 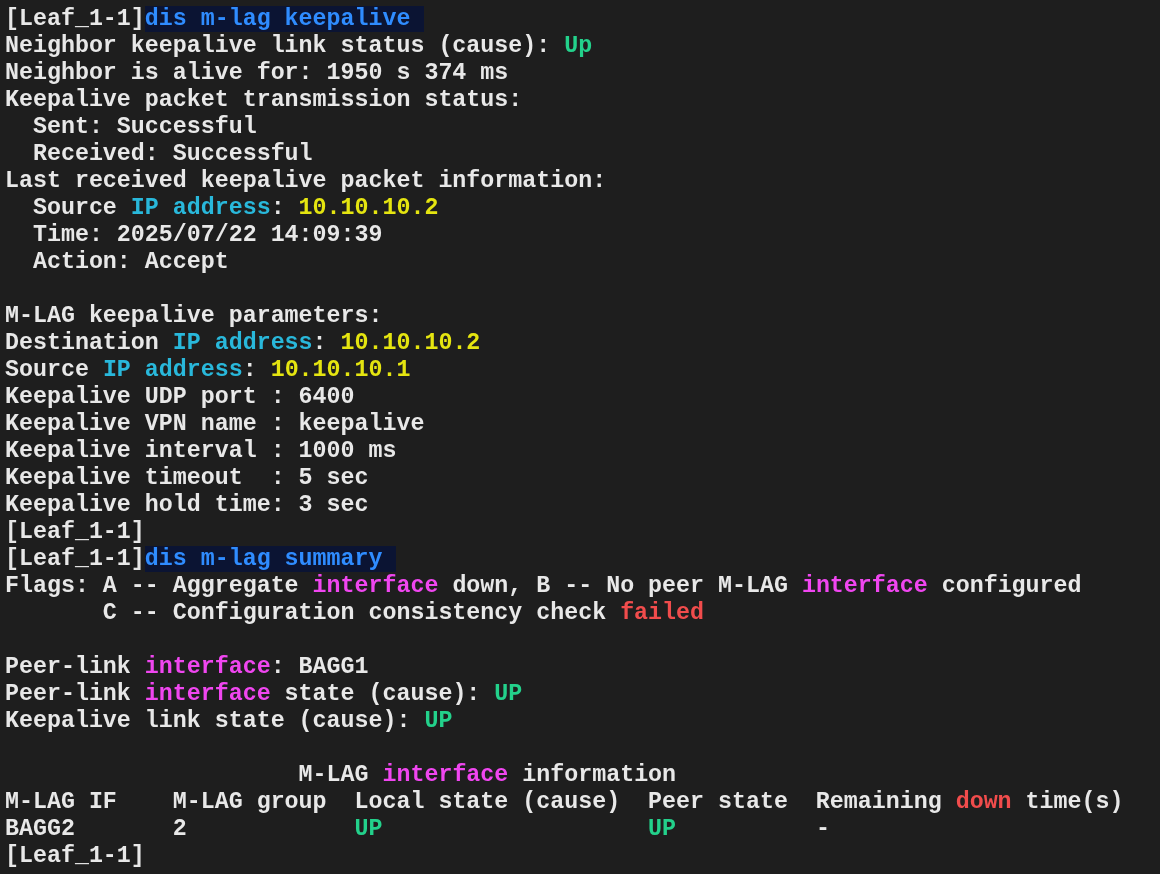 What do you see at coordinates (208, 370) in the screenshot?
I see `terminal-line: Source IP address: 10.10.10.1` at bounding box center [208, 370].